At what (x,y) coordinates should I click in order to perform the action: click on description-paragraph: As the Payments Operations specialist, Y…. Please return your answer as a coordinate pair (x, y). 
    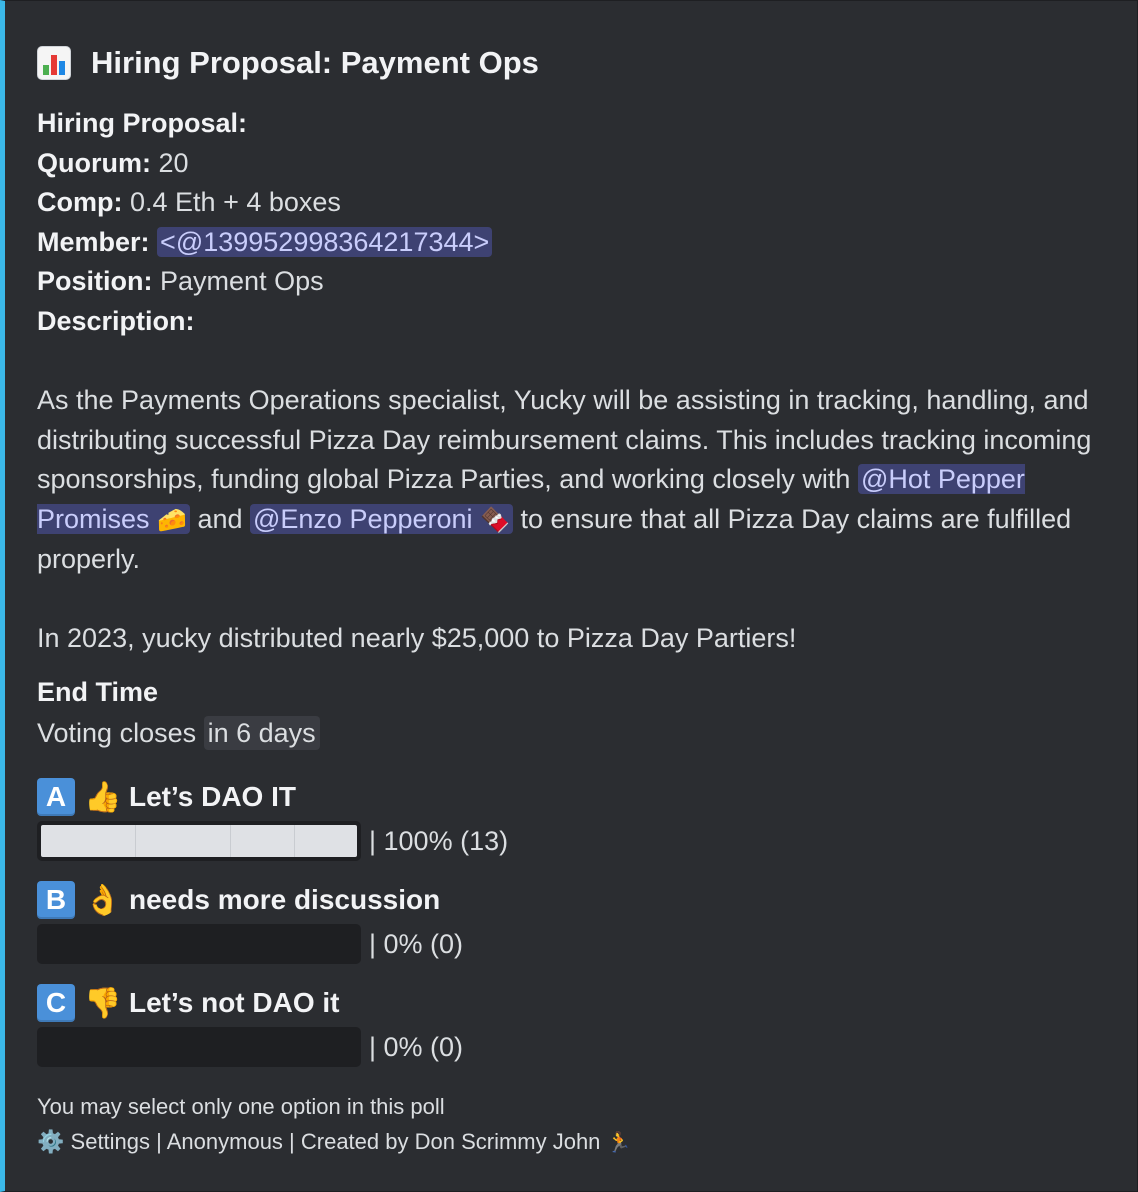
    Looking at the image, I should click on (564, 479).